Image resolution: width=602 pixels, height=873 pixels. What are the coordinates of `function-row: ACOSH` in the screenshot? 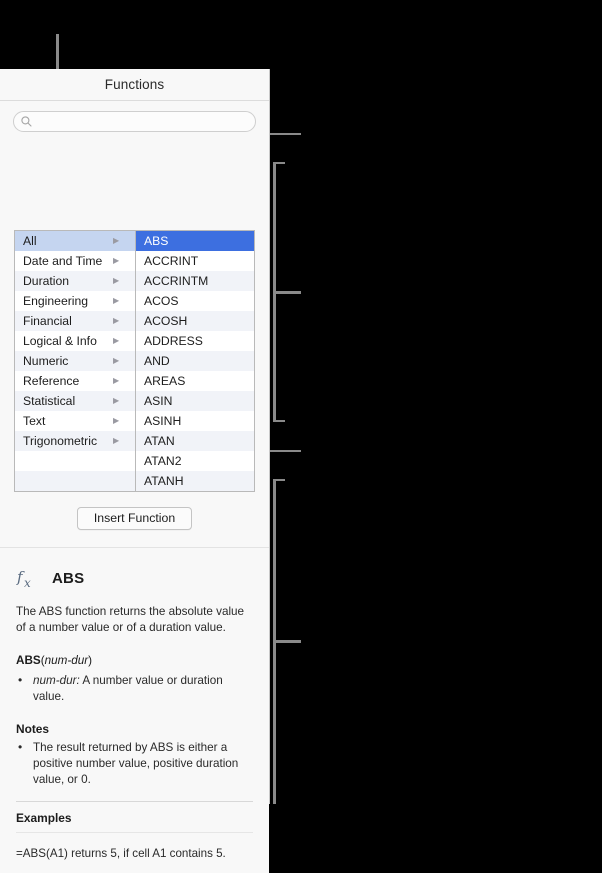 It's located at (195, 321).